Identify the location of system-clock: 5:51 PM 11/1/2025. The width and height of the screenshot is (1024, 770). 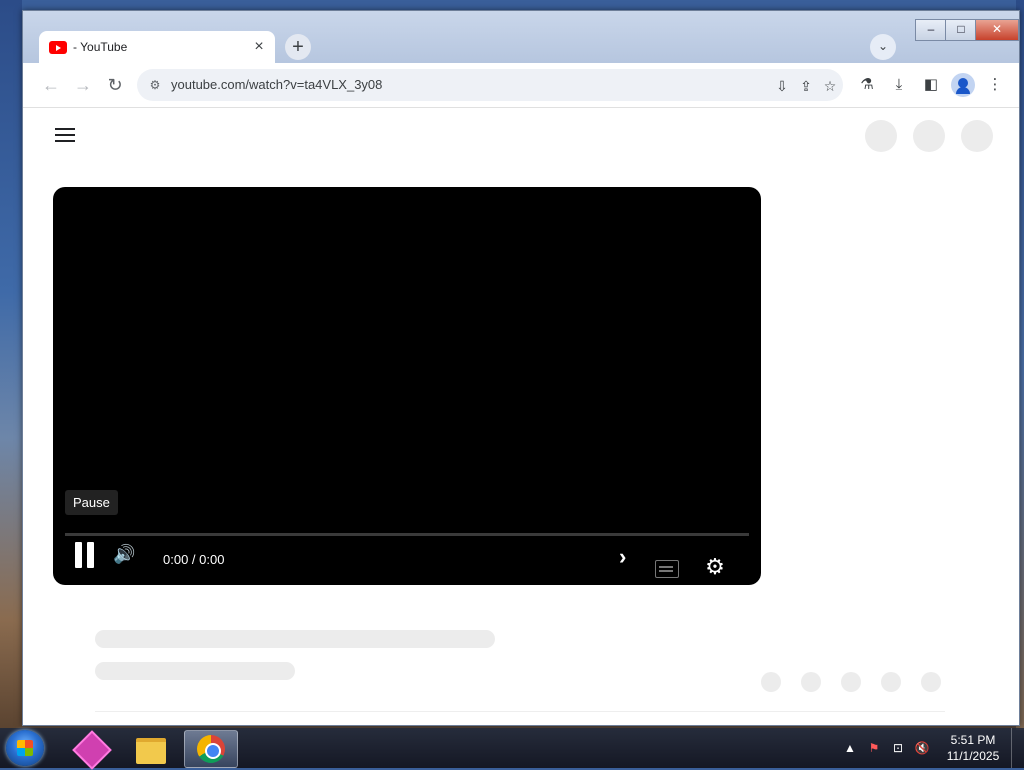
(973, 748).